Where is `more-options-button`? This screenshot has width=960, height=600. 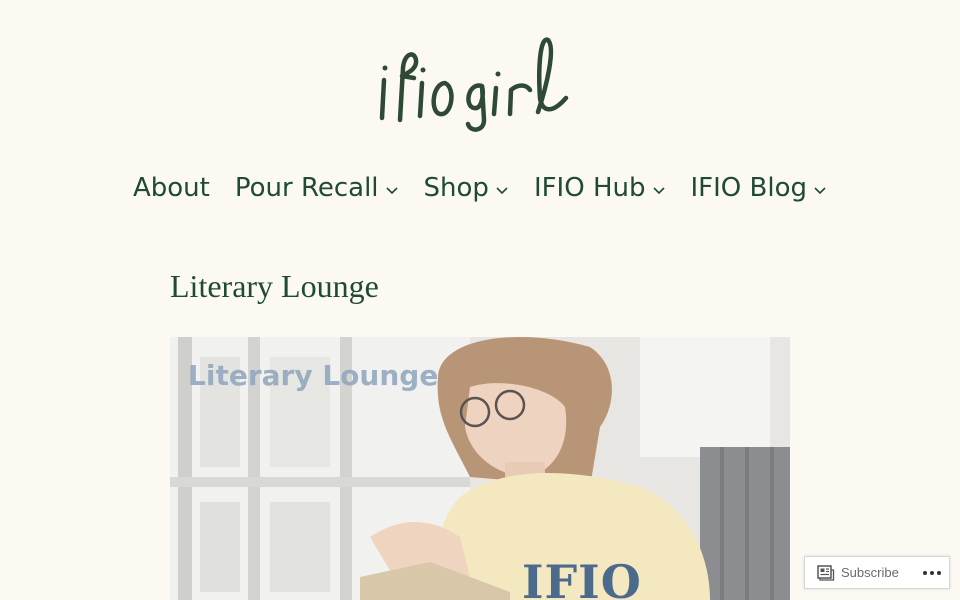 more-options-button is located at coordinates (931, 572).